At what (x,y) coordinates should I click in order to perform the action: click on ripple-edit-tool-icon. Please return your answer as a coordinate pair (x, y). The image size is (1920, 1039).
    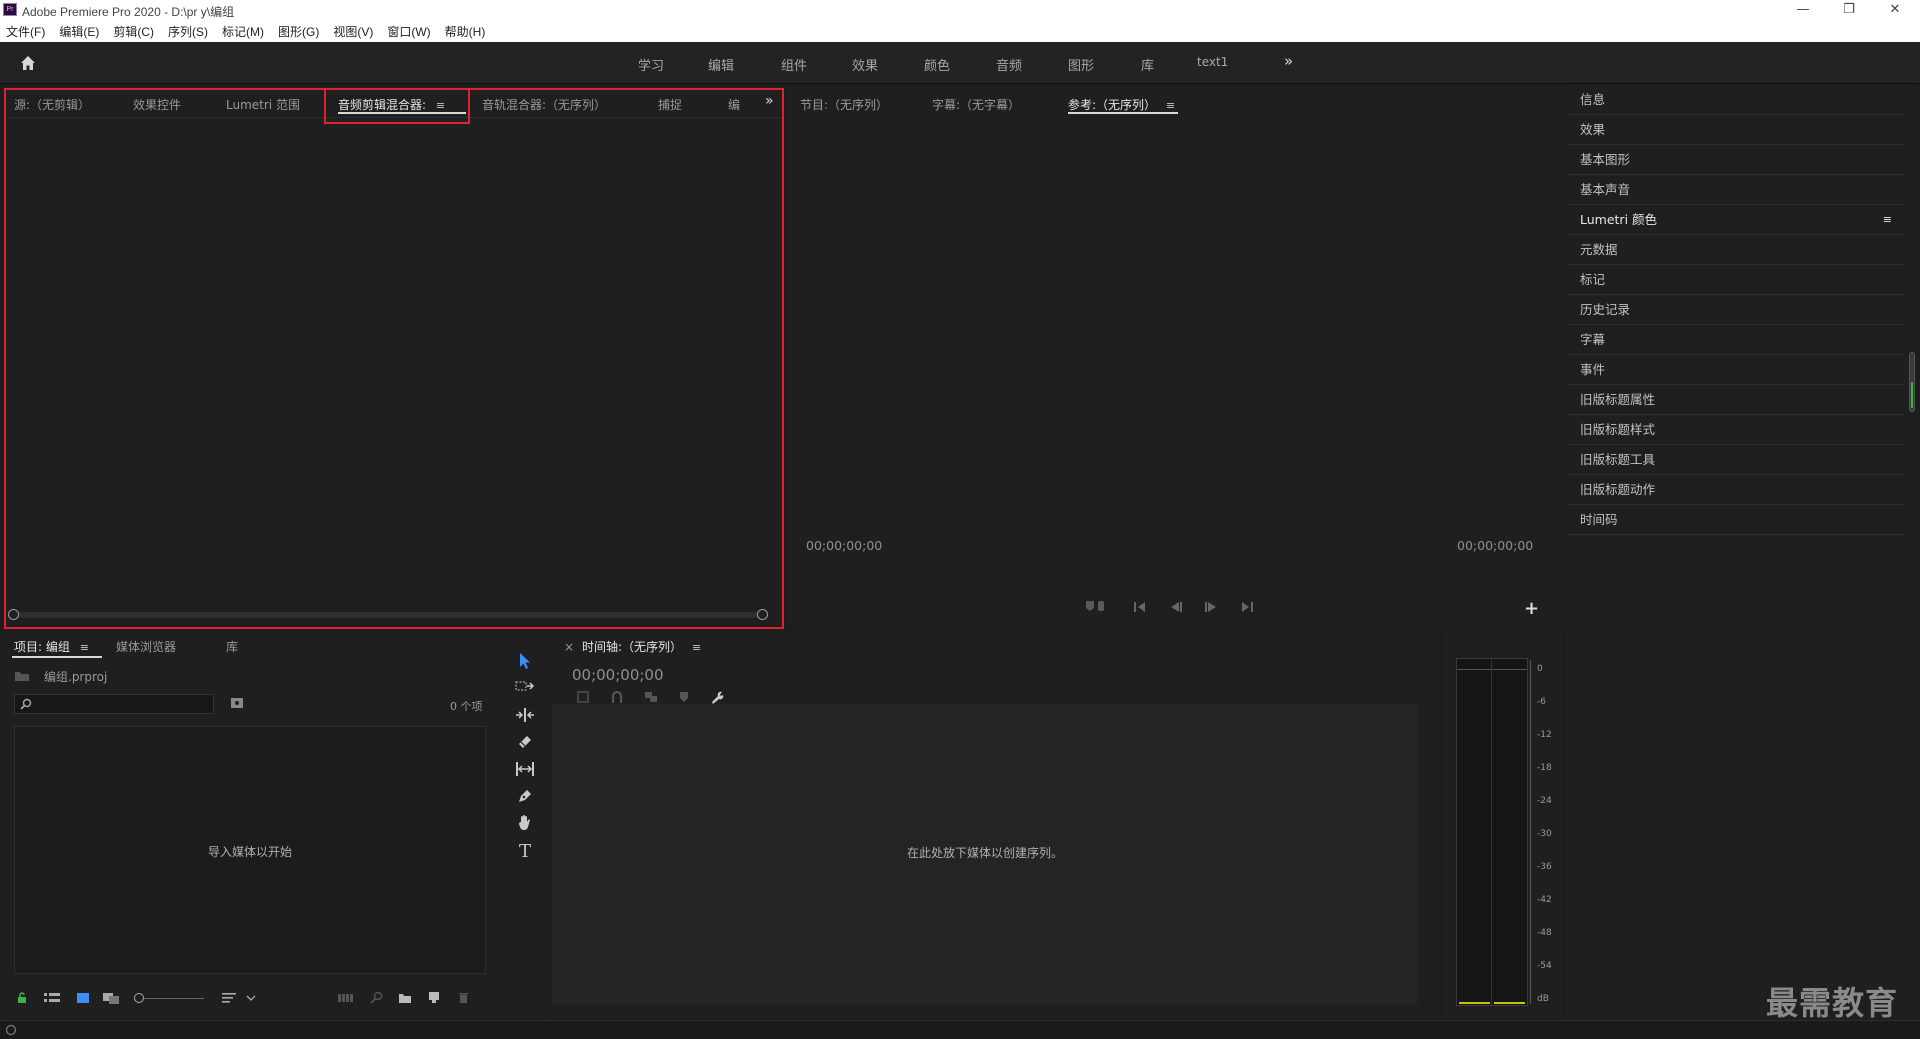
    Looking at the image, I should click on (525, 715).